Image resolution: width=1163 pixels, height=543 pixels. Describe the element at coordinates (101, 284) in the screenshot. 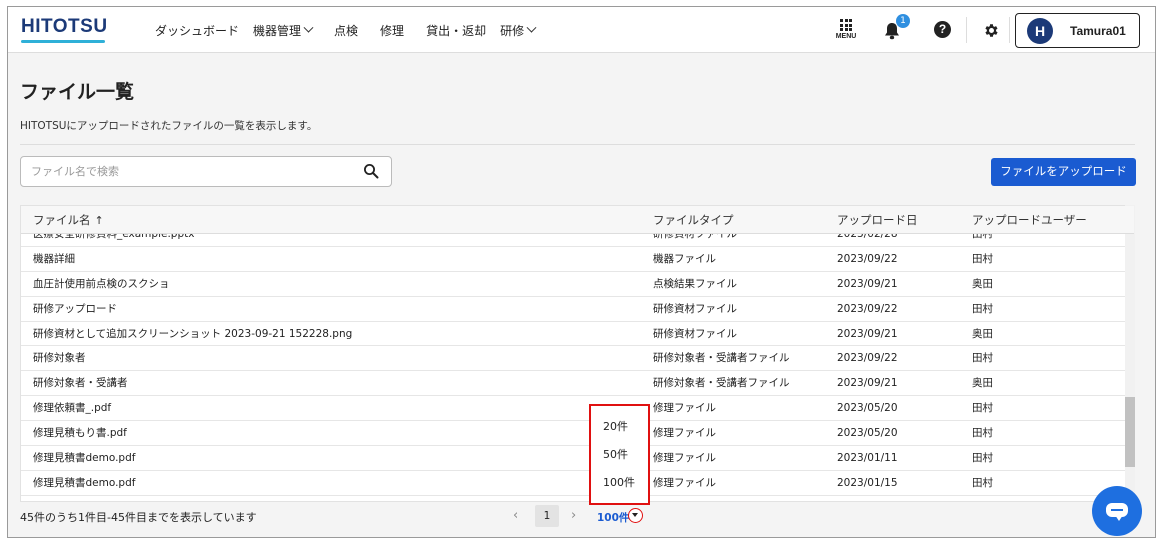

I see `file-name-cell: 血圧計使用前点検のスクショ` at that location.